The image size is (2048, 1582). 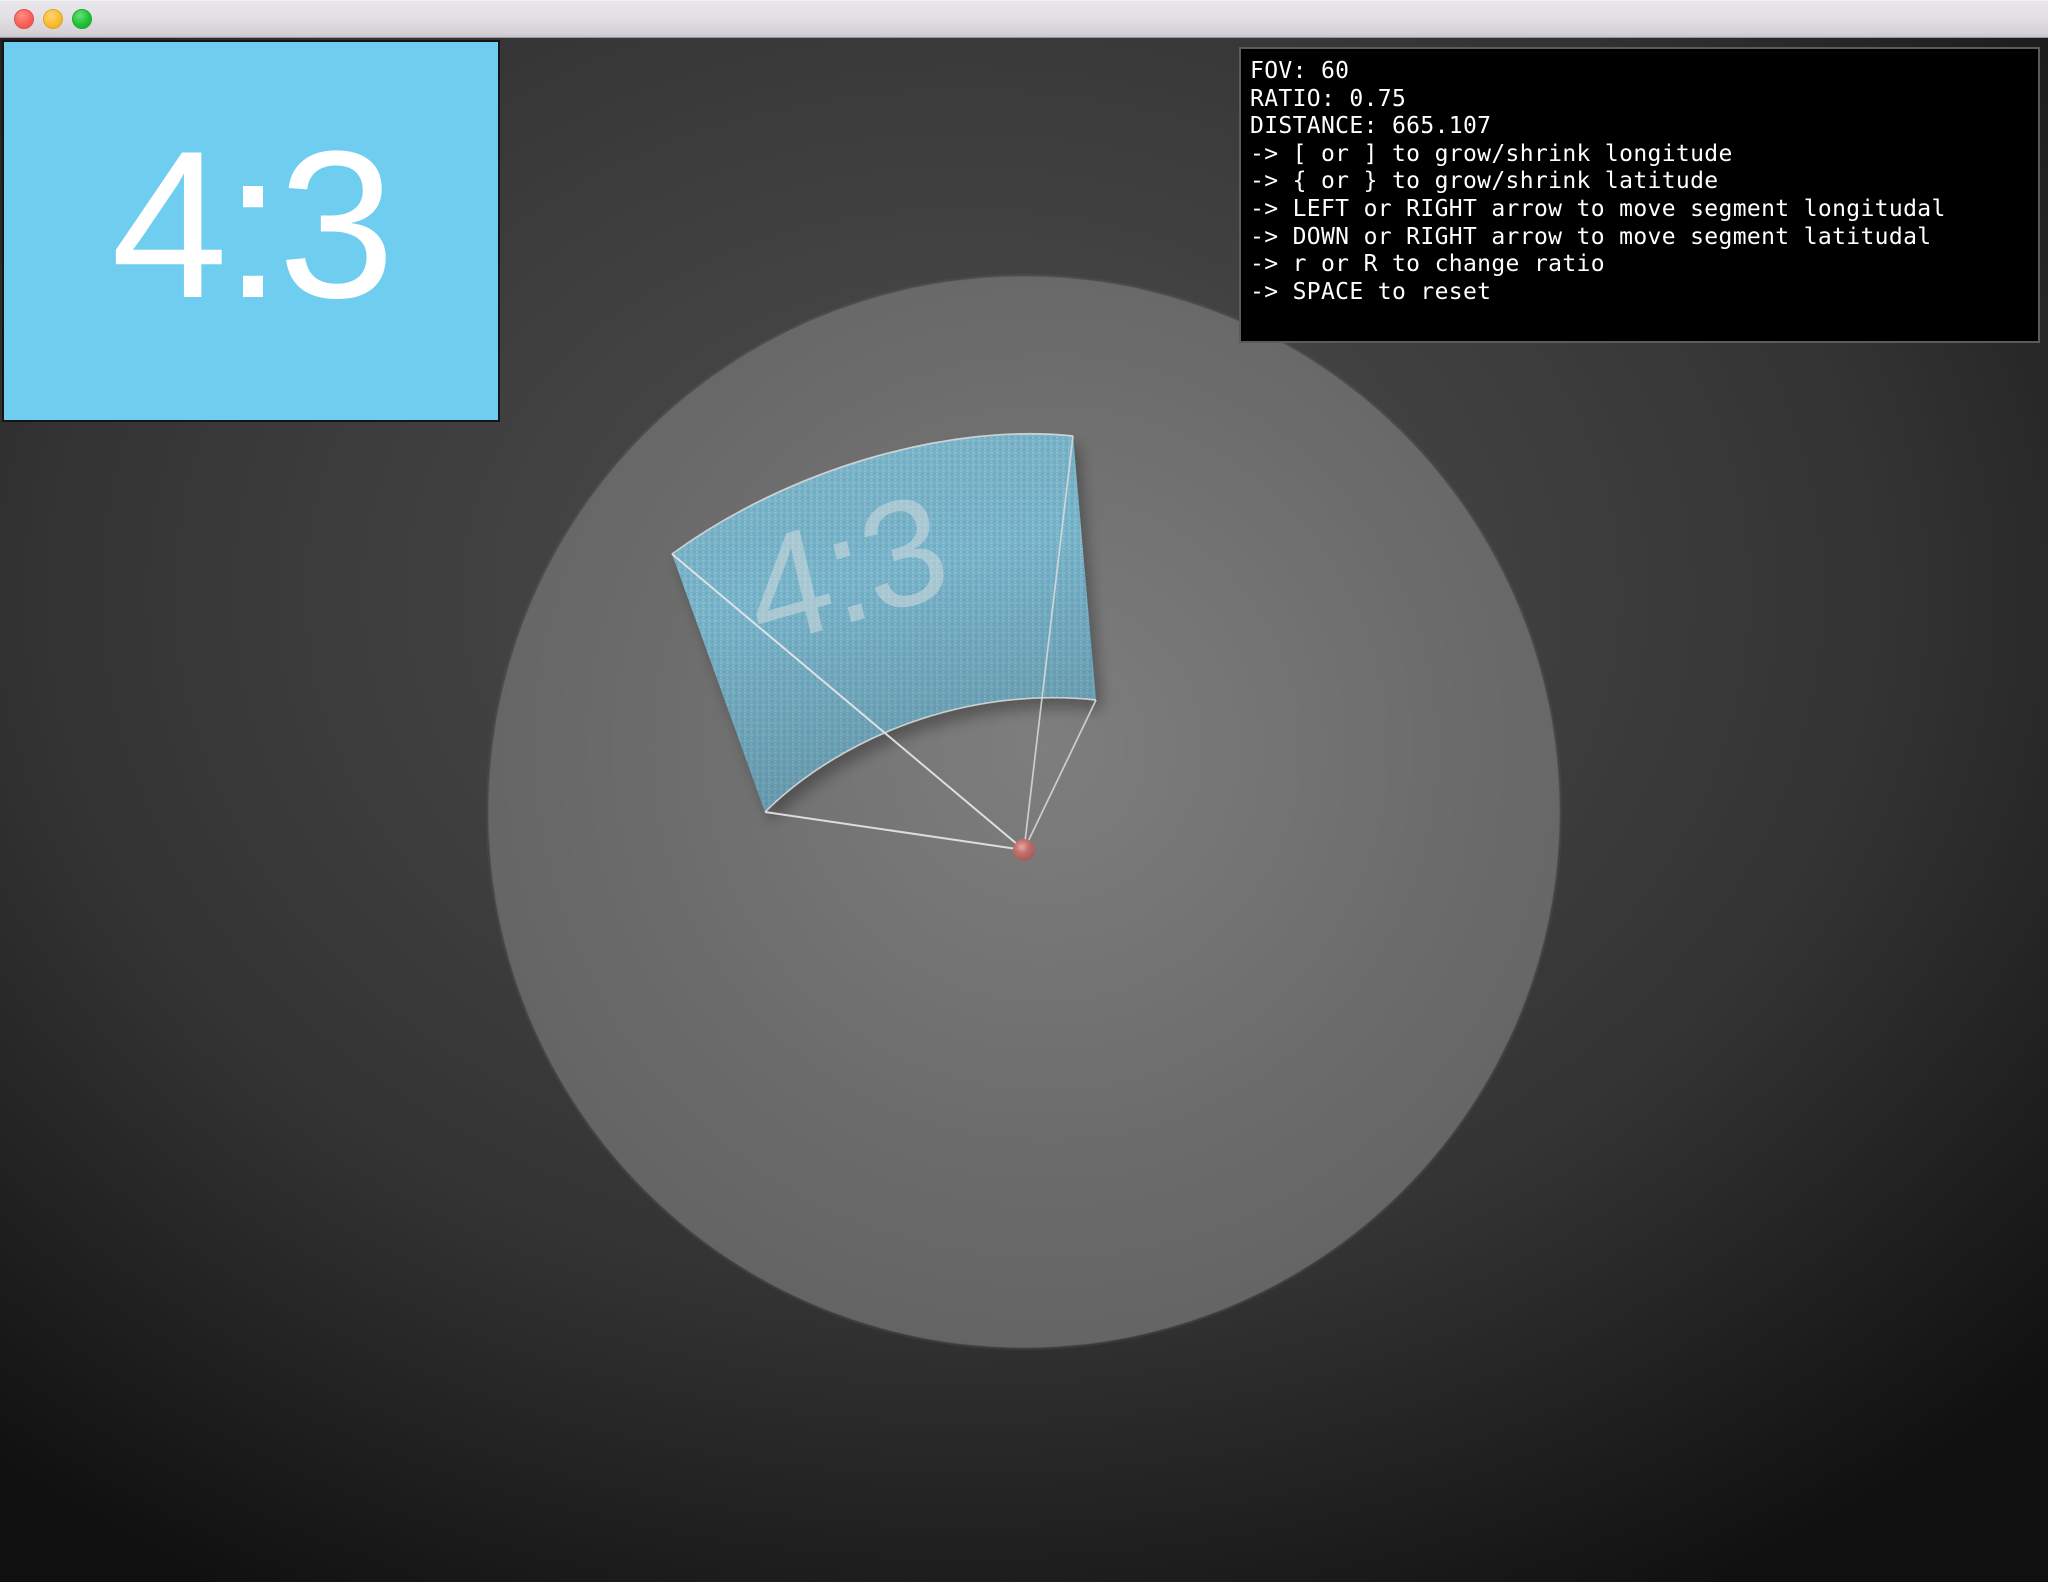 What do you see at coordinates (1328, 98) in the screenshot?
I see `hud-line-ratio: RATIO: 0.75` at bounding box center [1328, 98].